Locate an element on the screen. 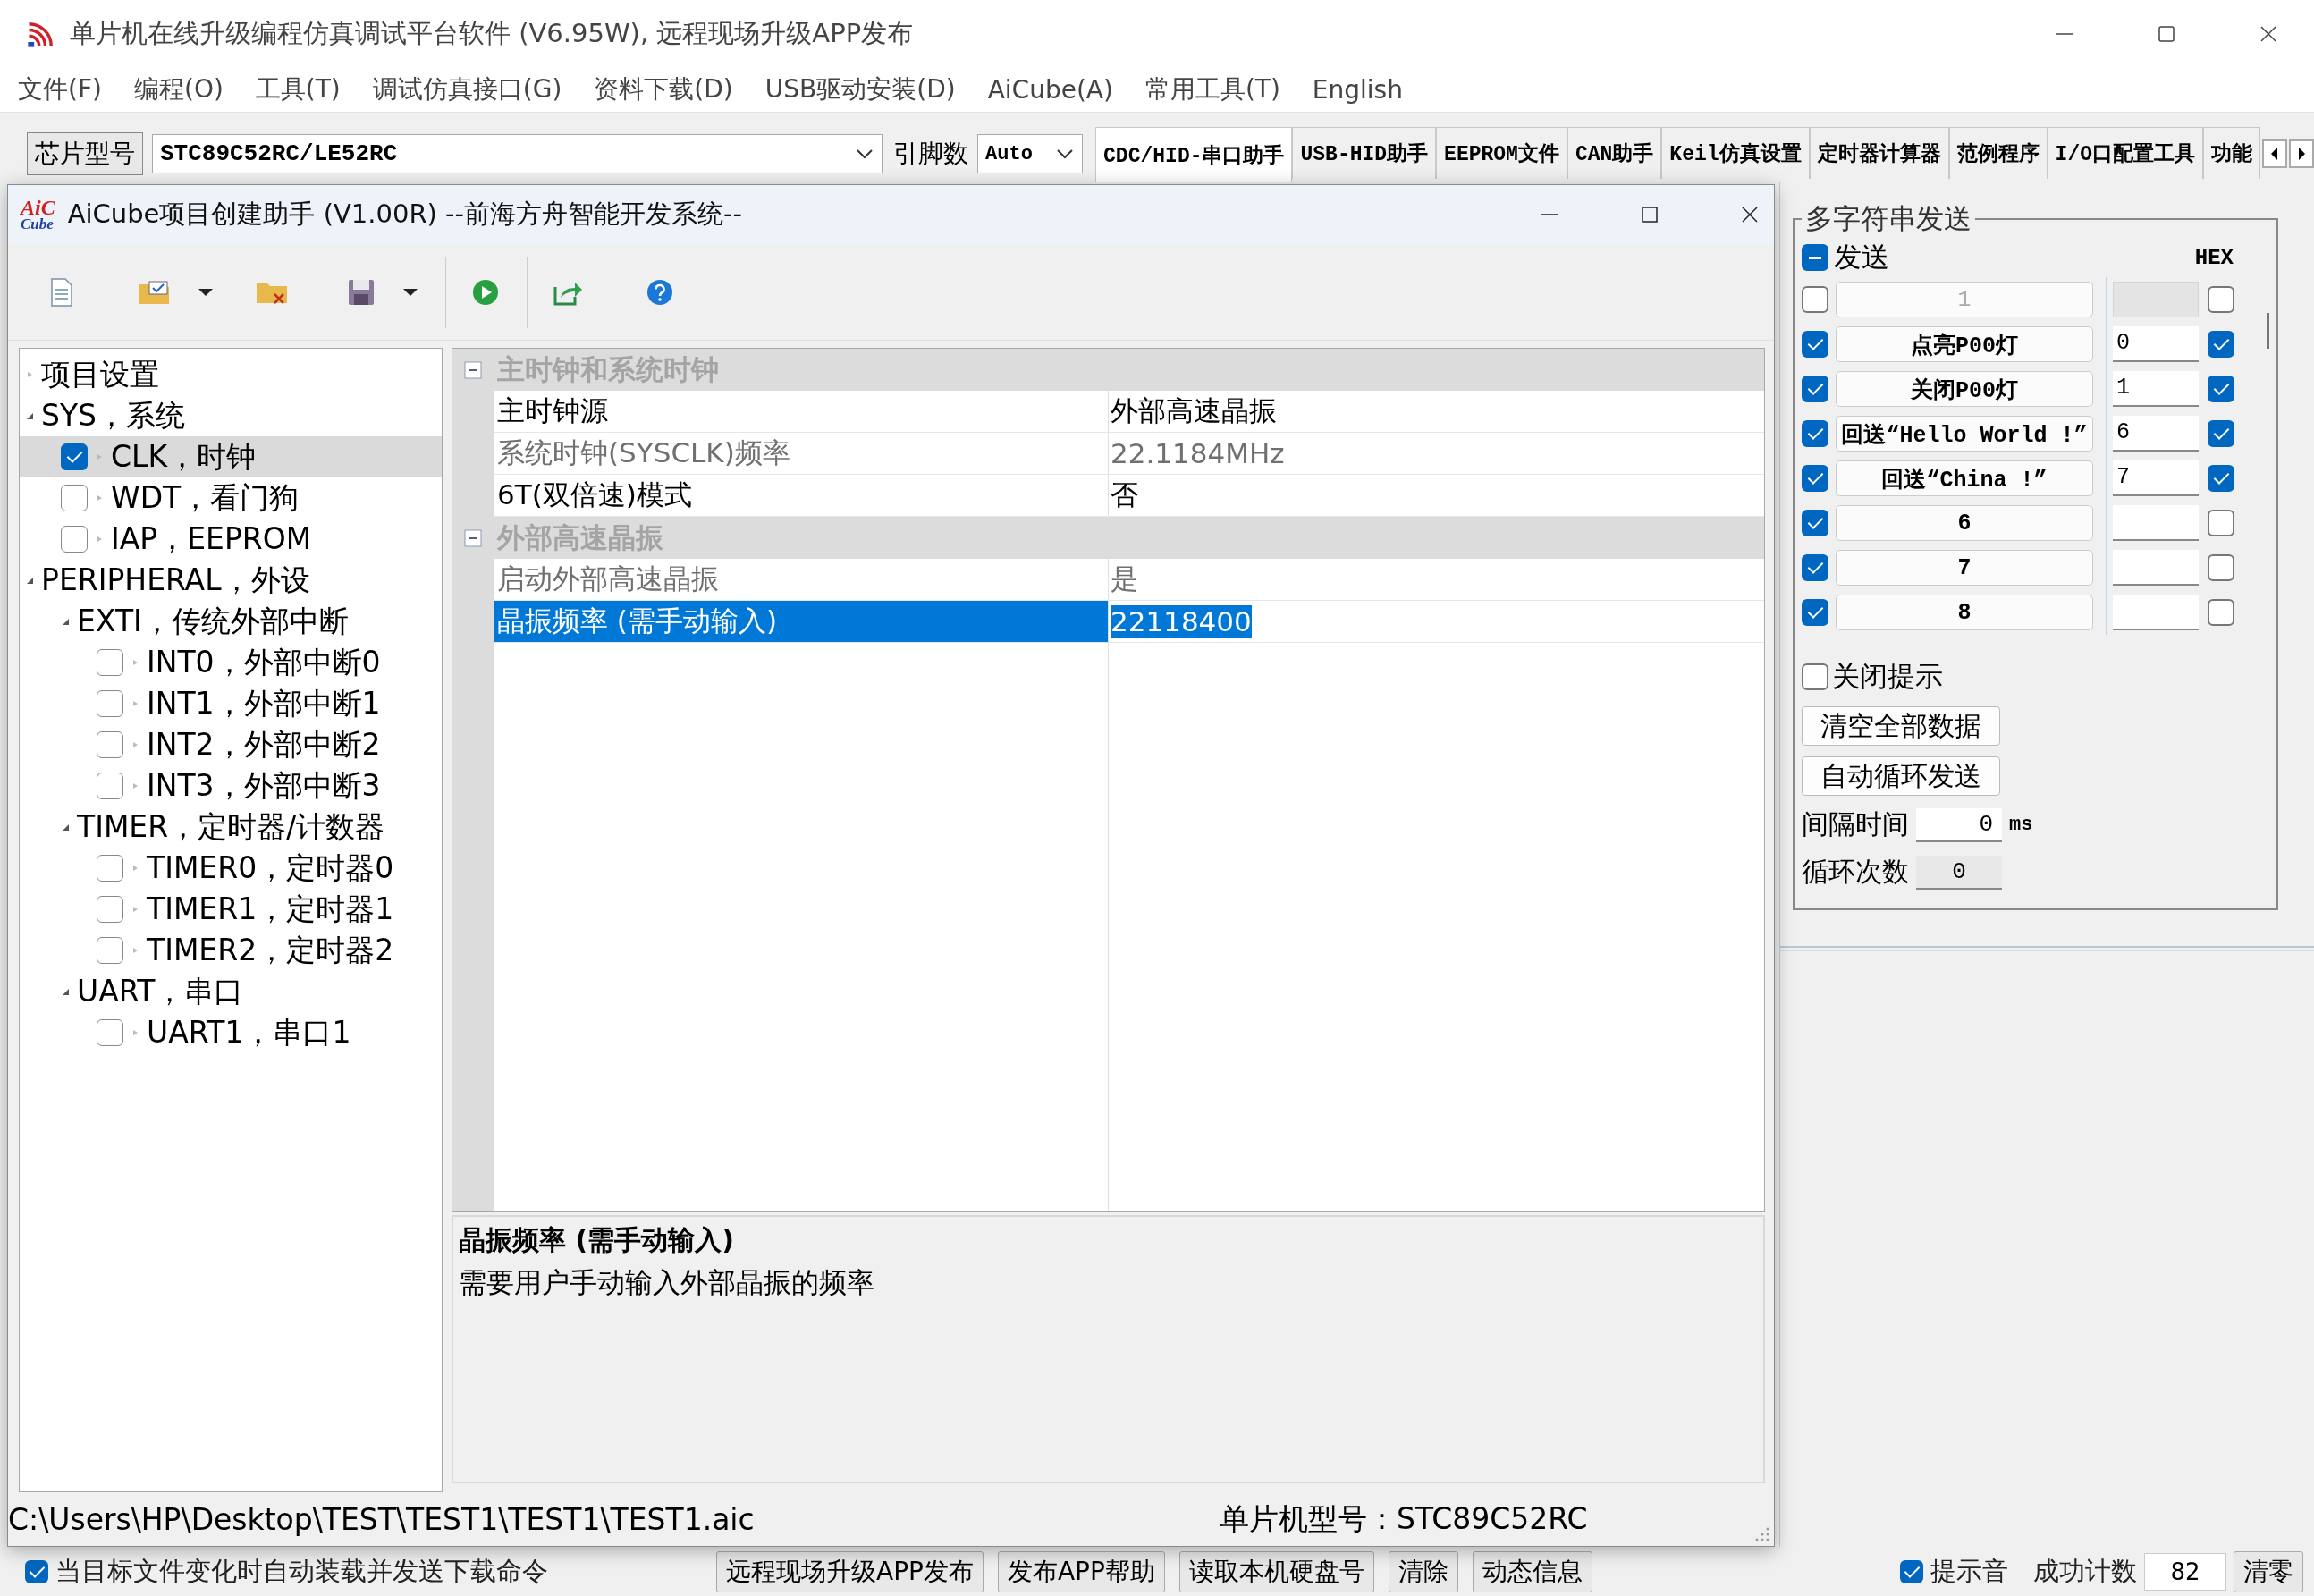 Image resolution: width=2314 pixels, height=1596 pixels. menu-item: English is located at coordinates (1357, 89).